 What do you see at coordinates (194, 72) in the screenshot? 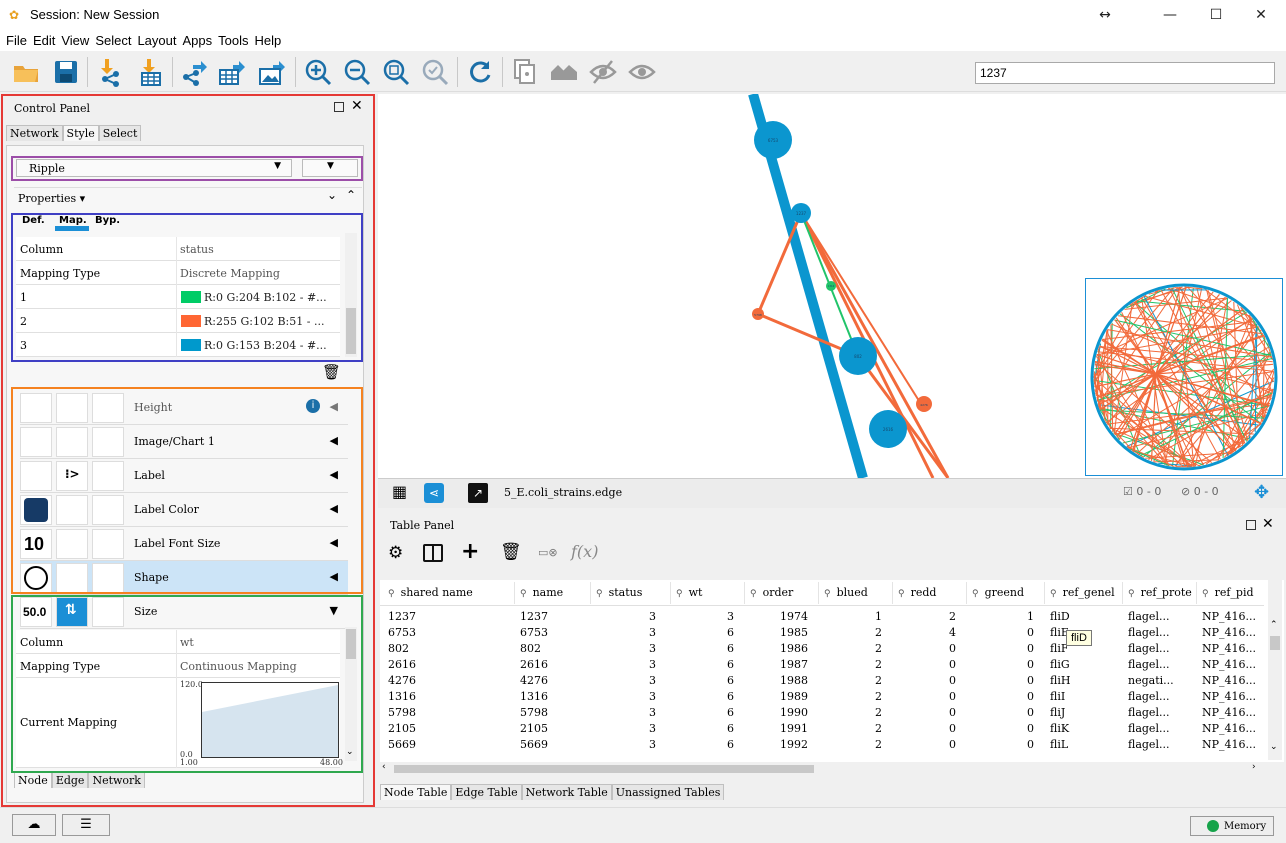
I see `export-network-icon` at bounding box center [194, 72].